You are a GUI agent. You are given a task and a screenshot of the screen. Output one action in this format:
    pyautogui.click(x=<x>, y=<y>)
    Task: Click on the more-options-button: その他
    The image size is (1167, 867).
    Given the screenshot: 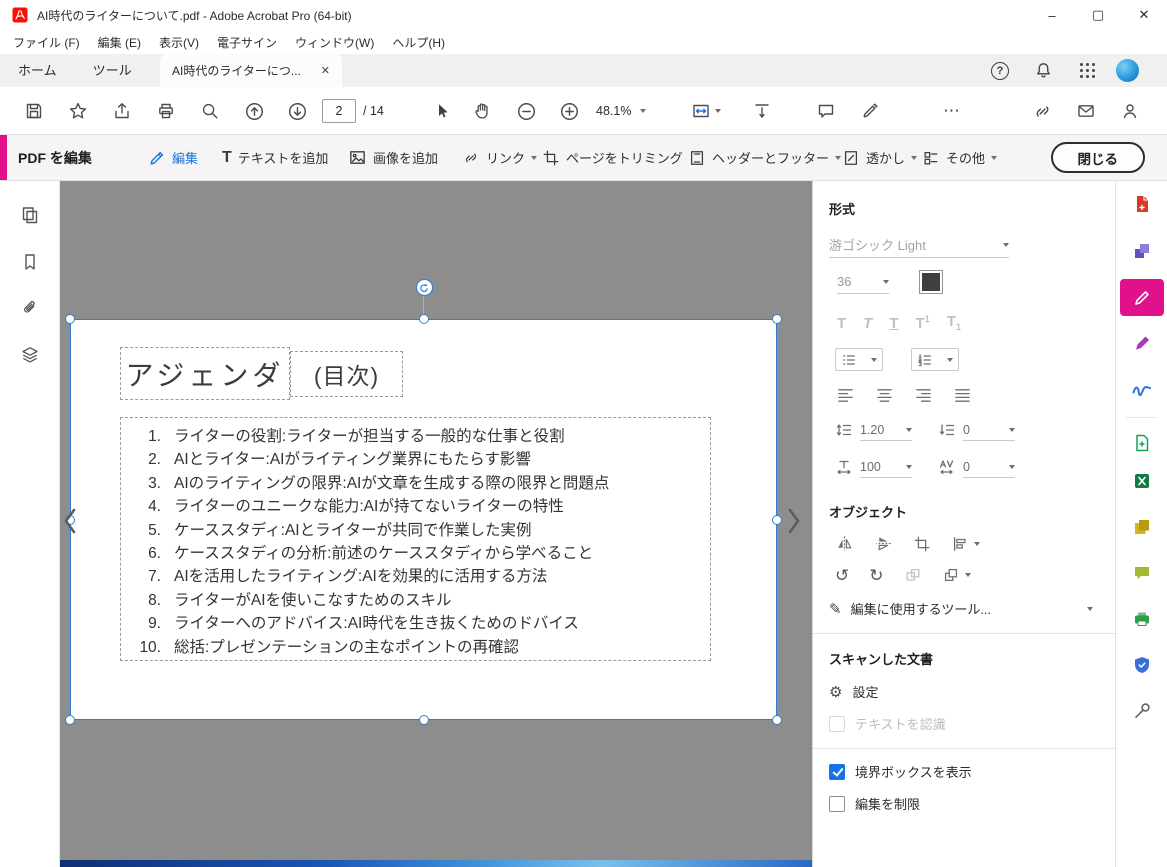 What is the action you would take?
    pyautogui.click(x=960, y=157)
    